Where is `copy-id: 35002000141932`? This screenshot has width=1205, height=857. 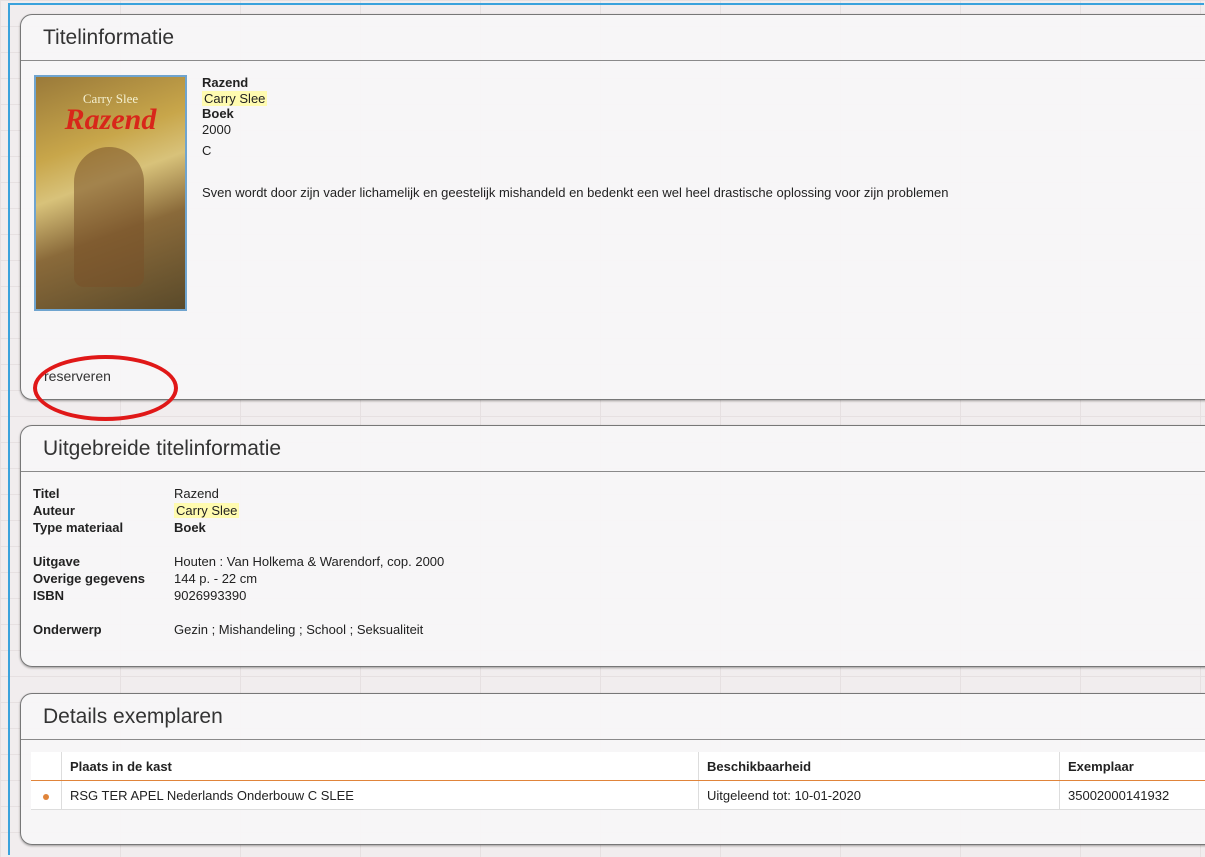
copy-id: 35002000141932 is located at coordinates (1132, 795).